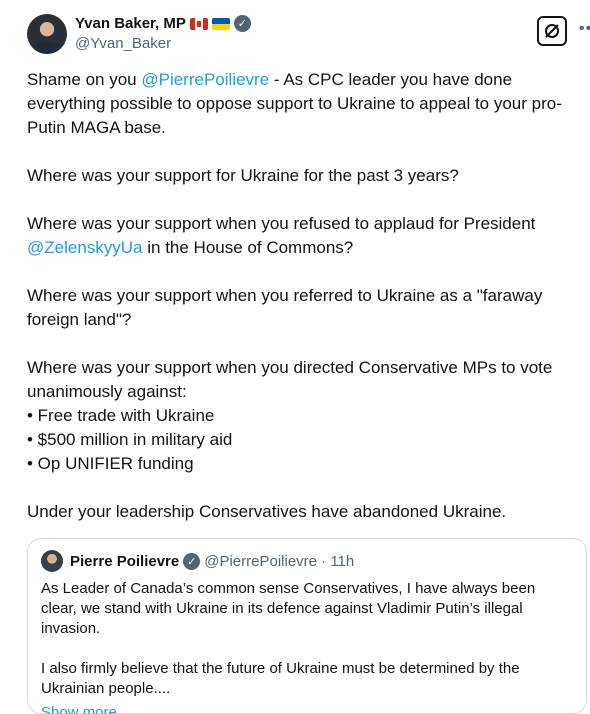  Describe the element at coordinates (130, 439) in the screenshot. I see `list-item: • $500 million in military aid` at that location.